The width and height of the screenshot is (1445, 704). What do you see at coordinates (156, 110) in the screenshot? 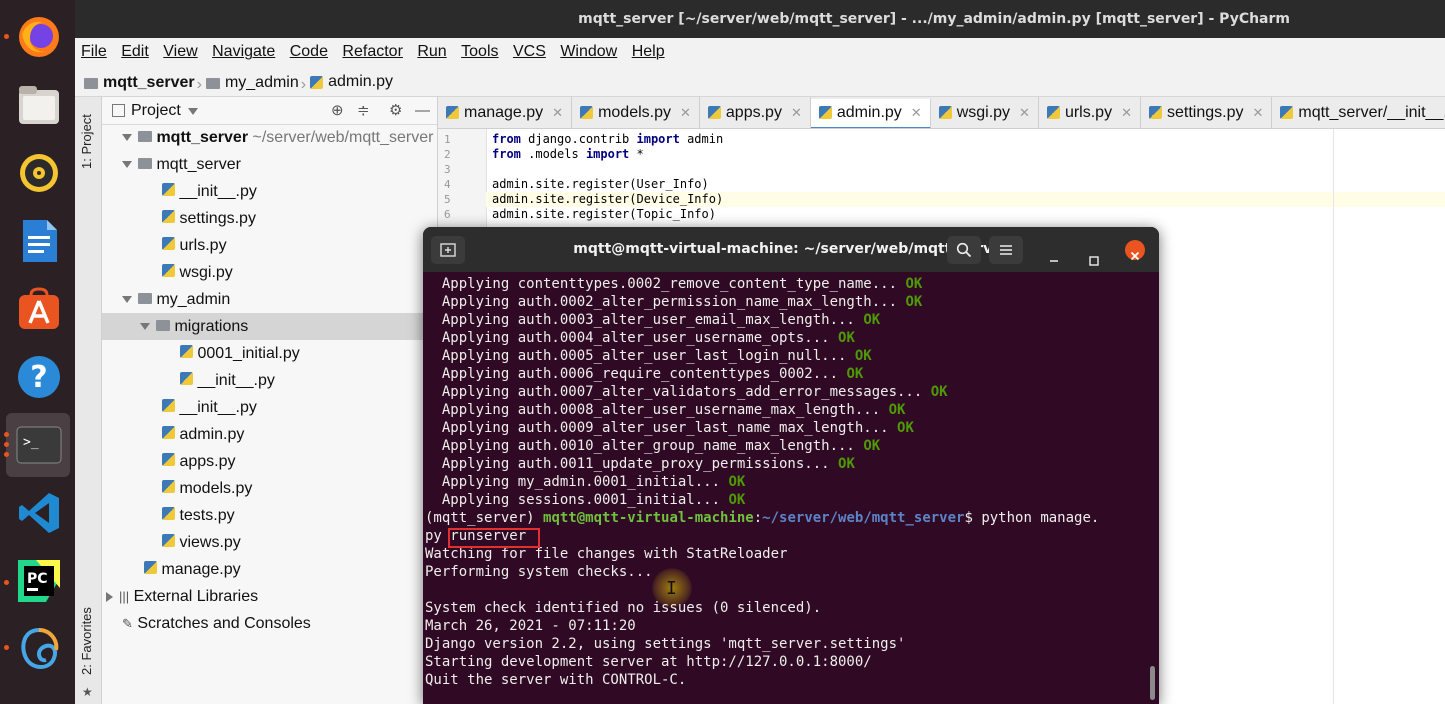
I see `project-view-selector: Project` at bounding box center [156, 110].